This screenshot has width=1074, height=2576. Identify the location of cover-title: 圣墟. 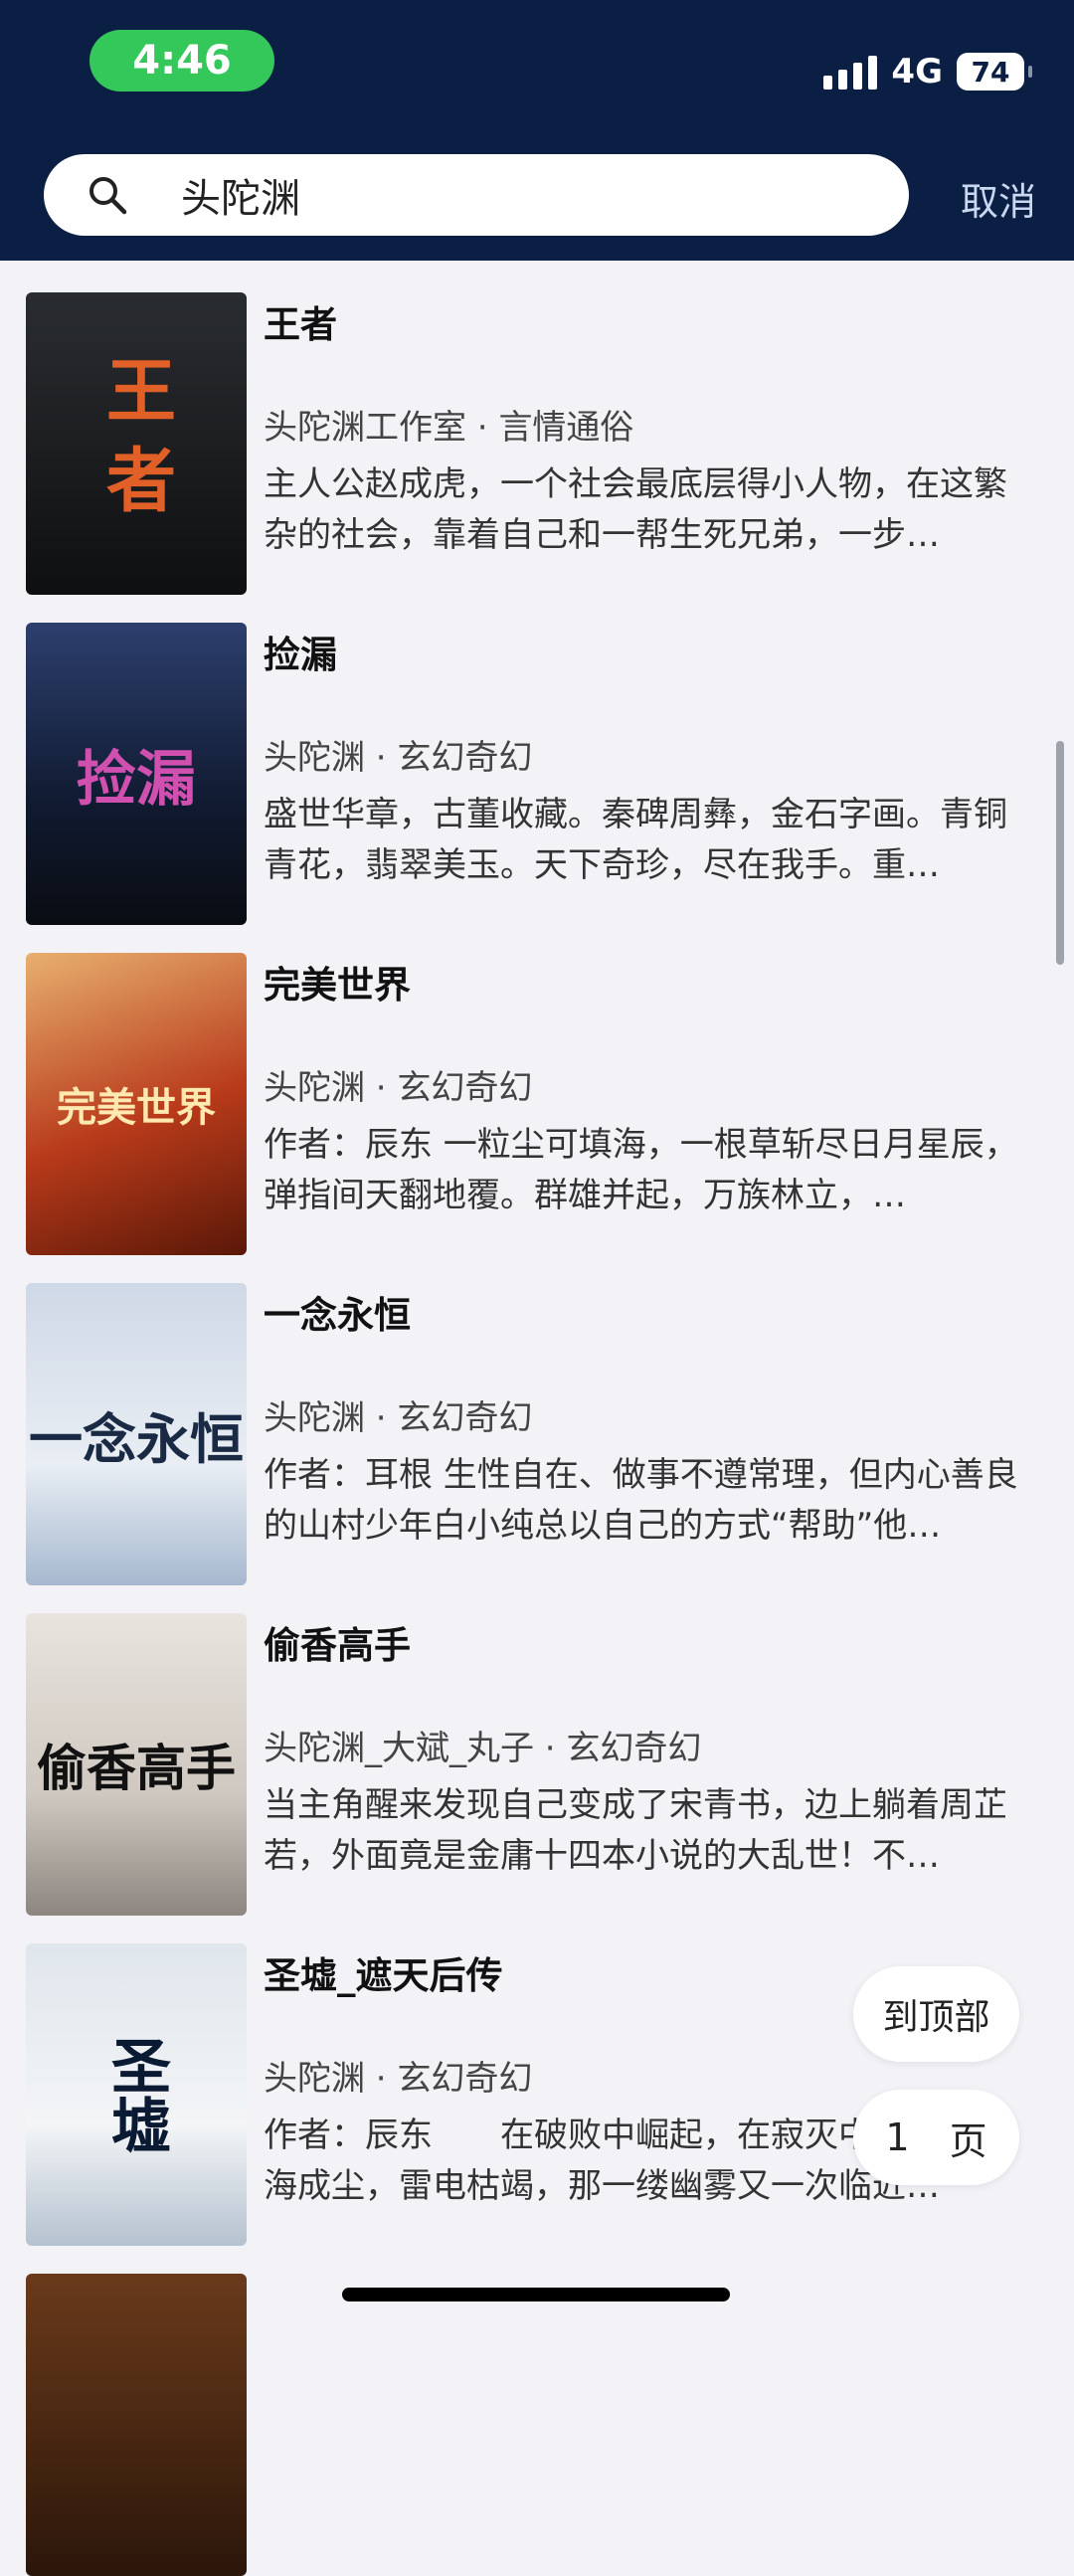
(135, 2094).